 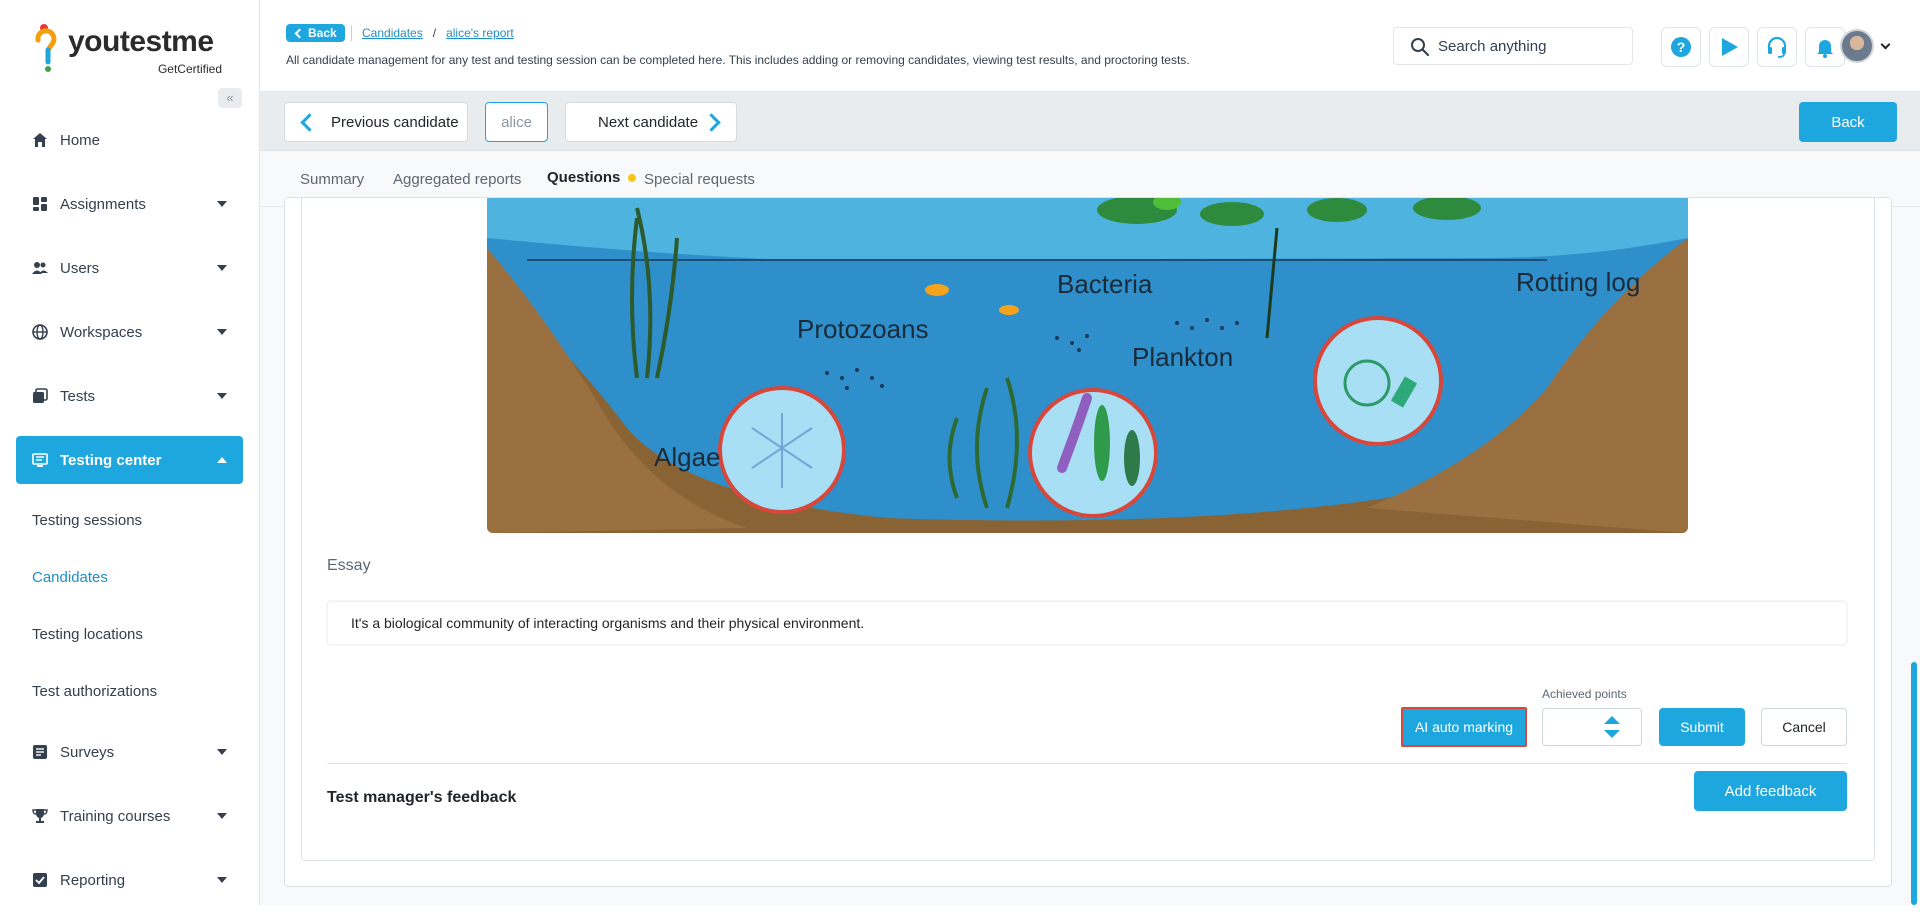 What do you see at coordinates (1492, 46) in the screenshot?
I see `search-placeholder: Search anything` at bounding box center [1492, 46].